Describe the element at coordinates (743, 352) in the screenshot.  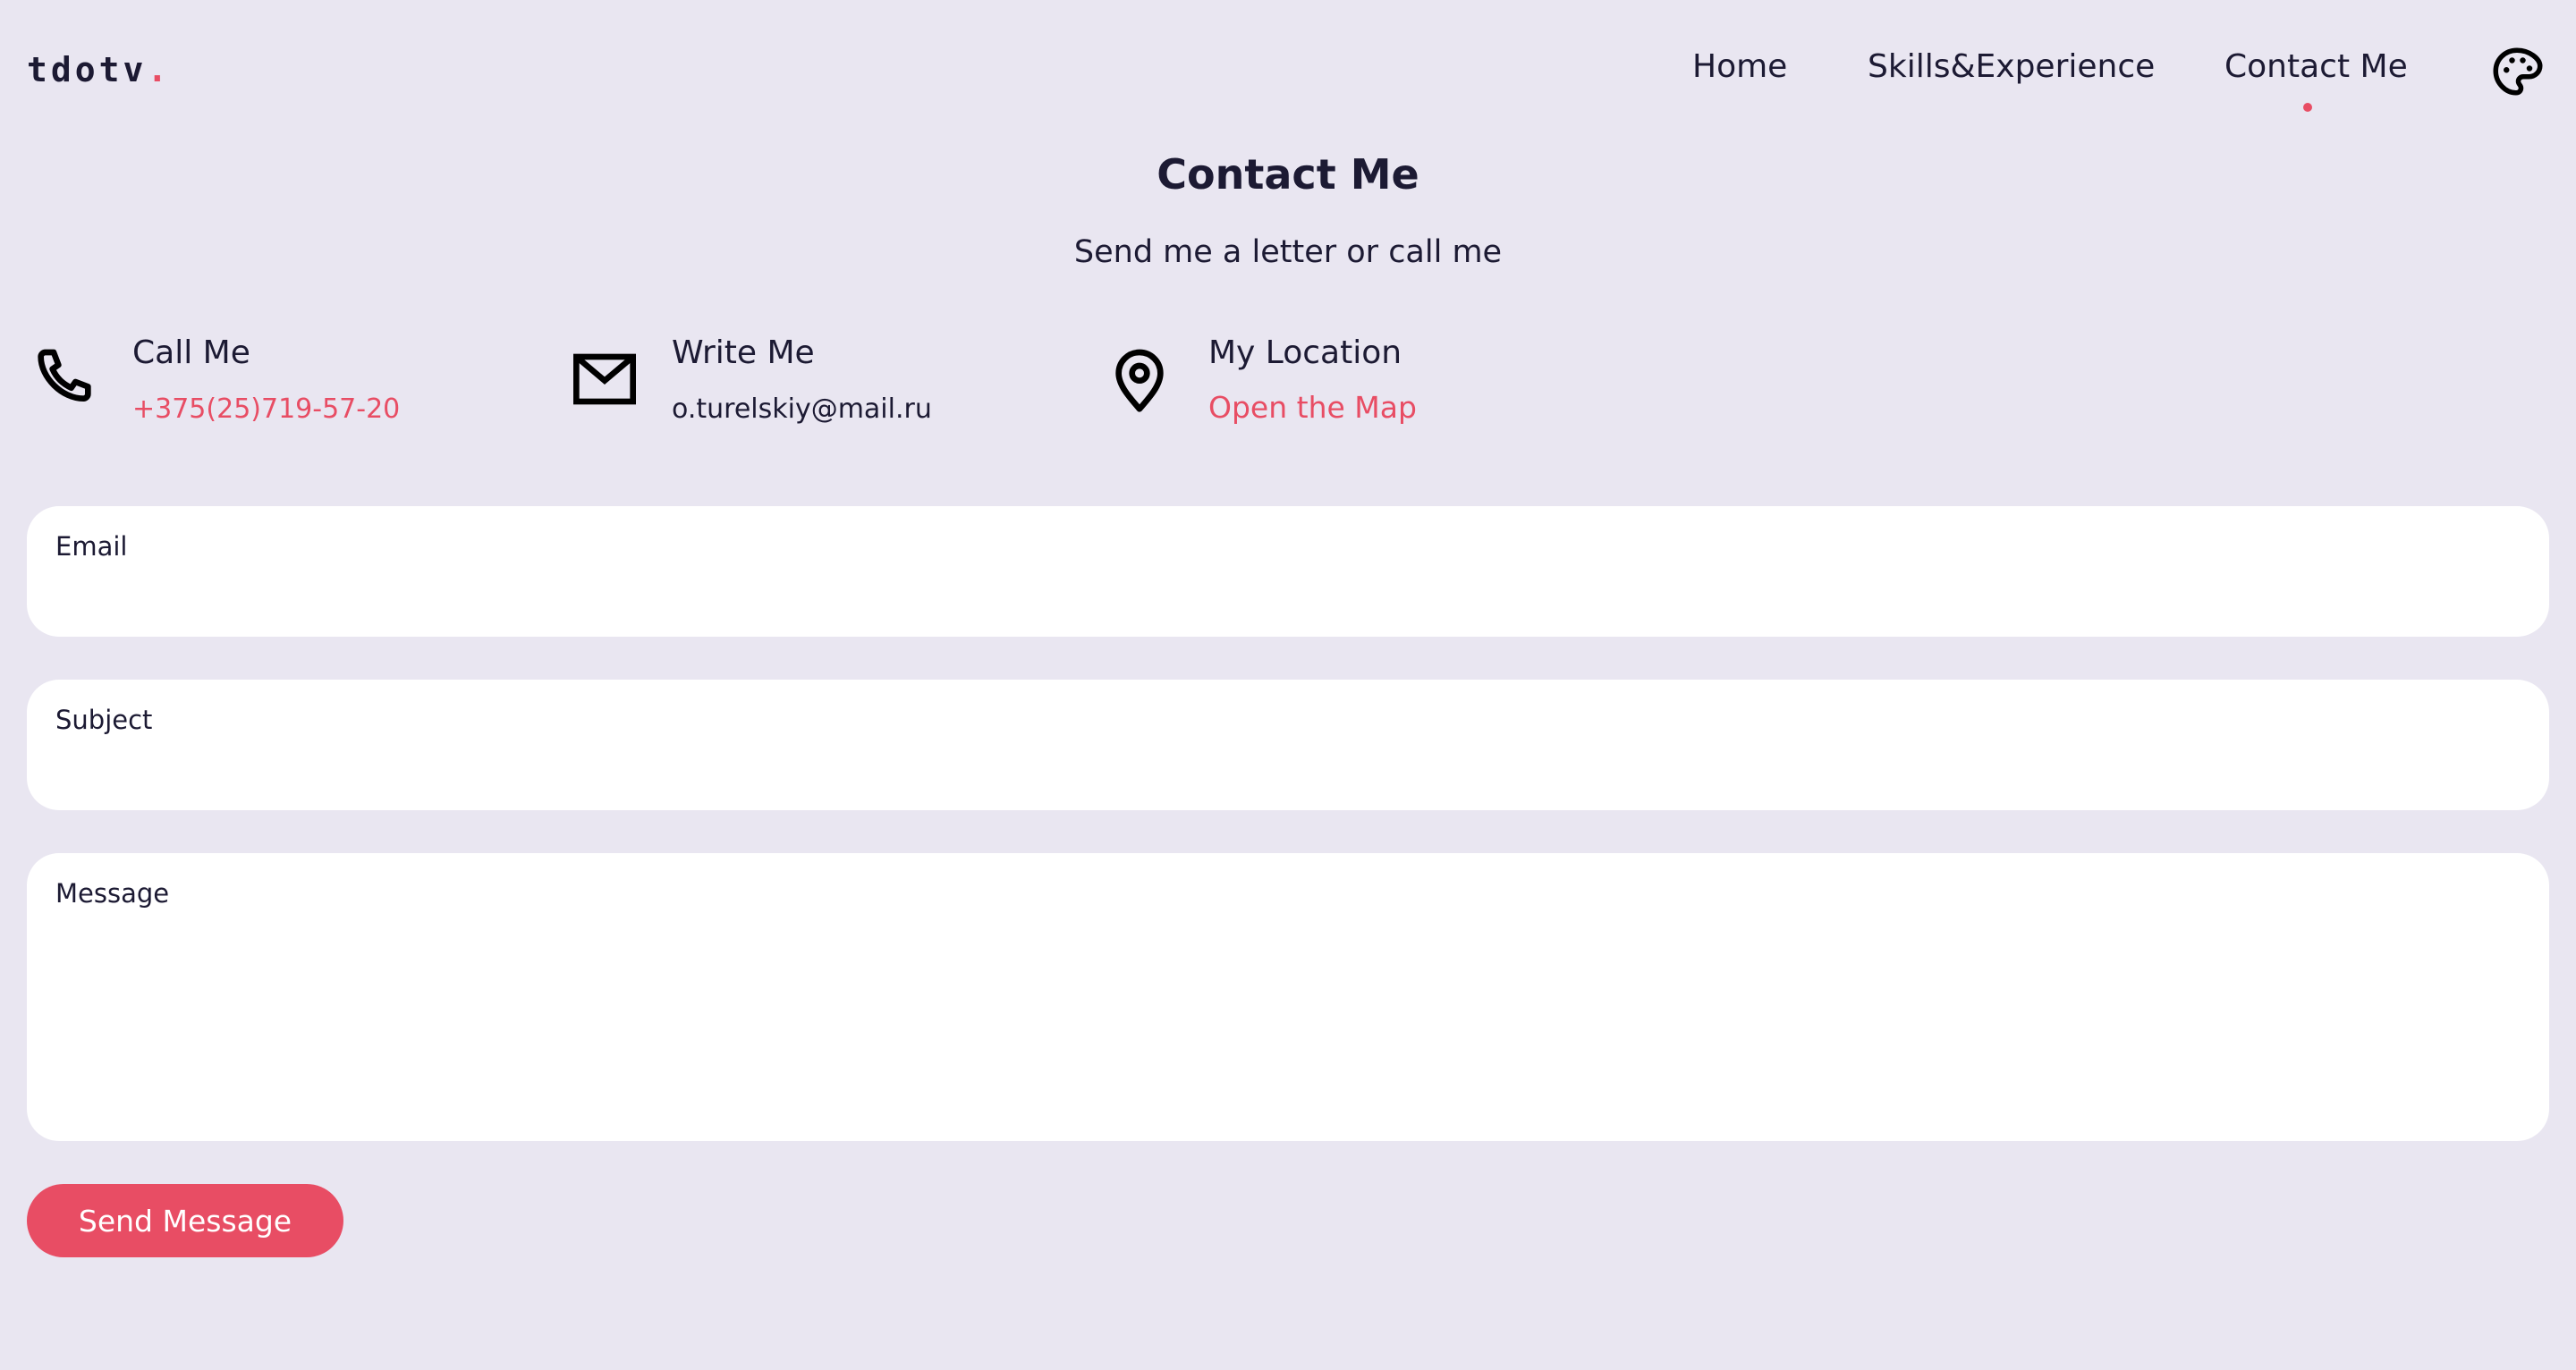
I see `write-me-label: Write Me` at that location.